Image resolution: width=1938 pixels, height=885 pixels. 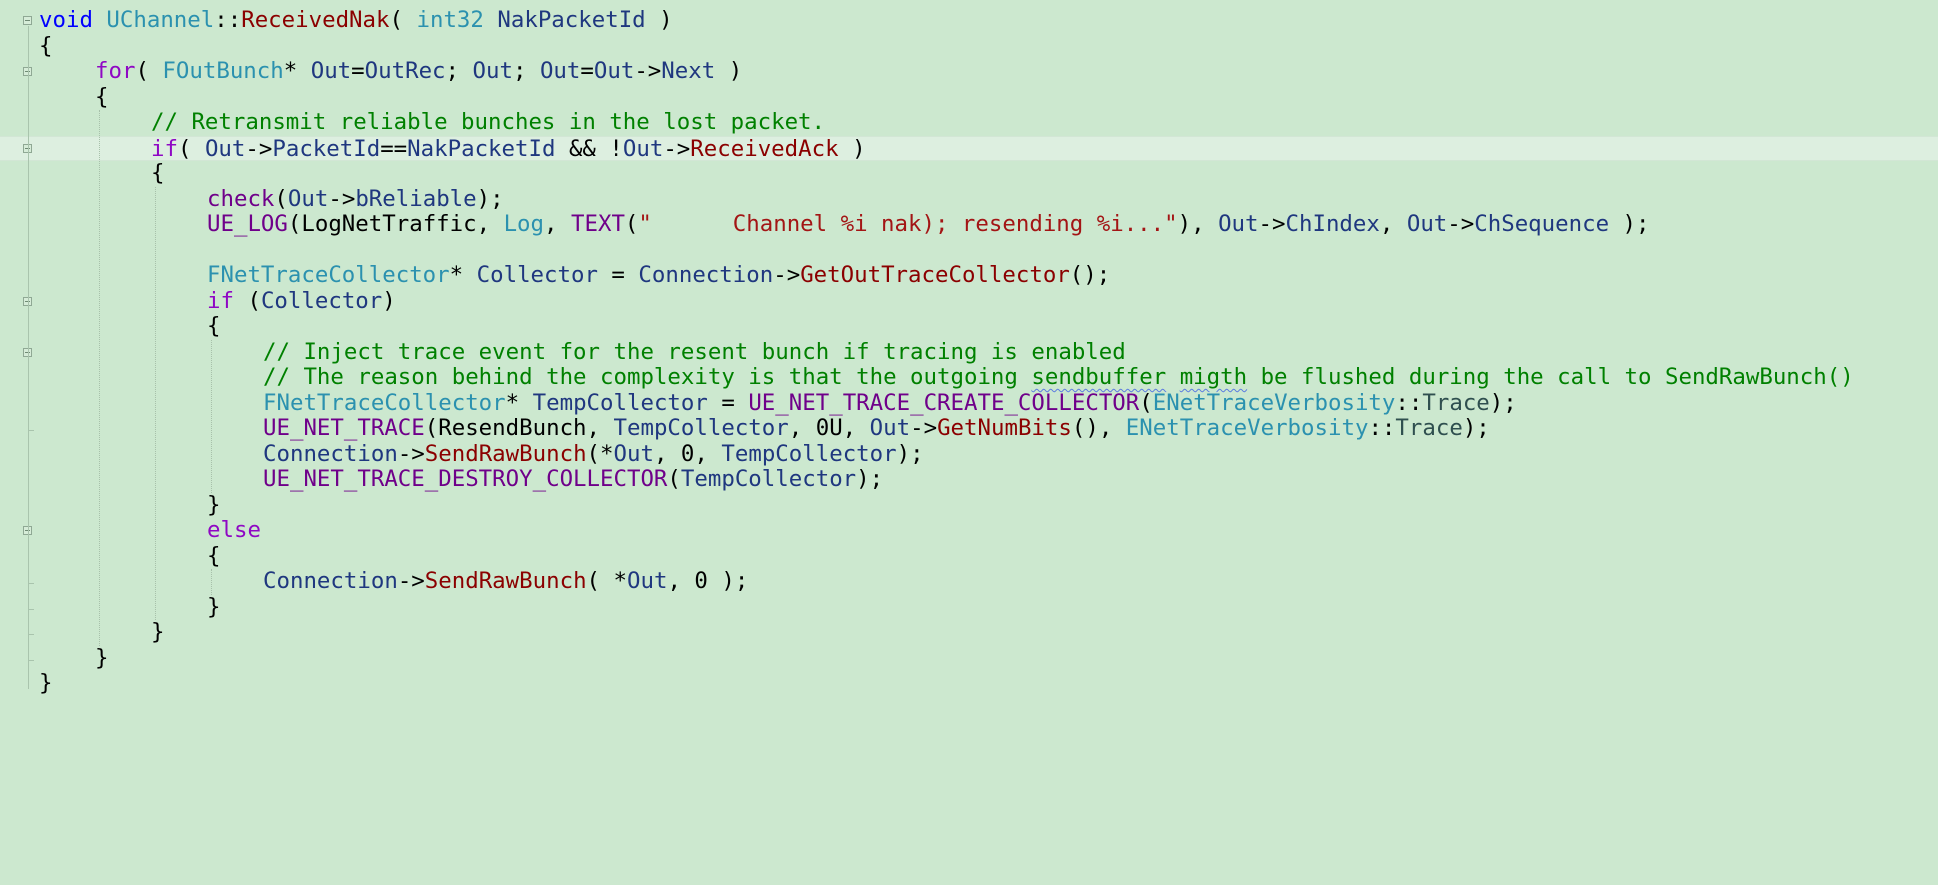 I want to click on code-token: UE_NET_TRACE_DESTROY_COLLECTOR, so click(x=465, y=479).